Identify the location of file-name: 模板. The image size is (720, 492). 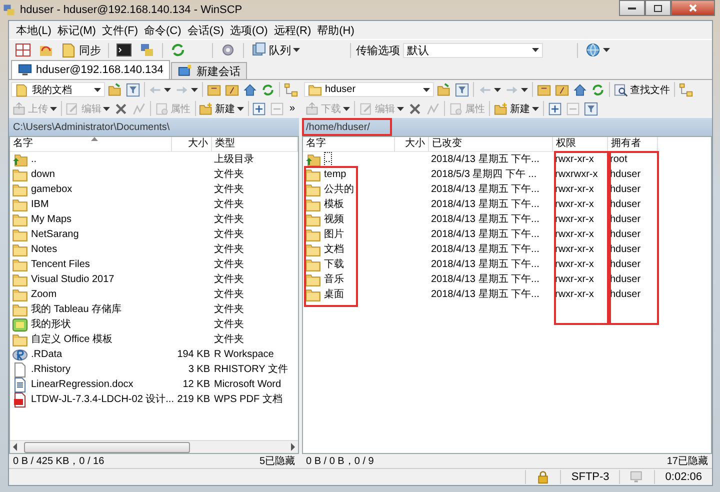
(334, 204).